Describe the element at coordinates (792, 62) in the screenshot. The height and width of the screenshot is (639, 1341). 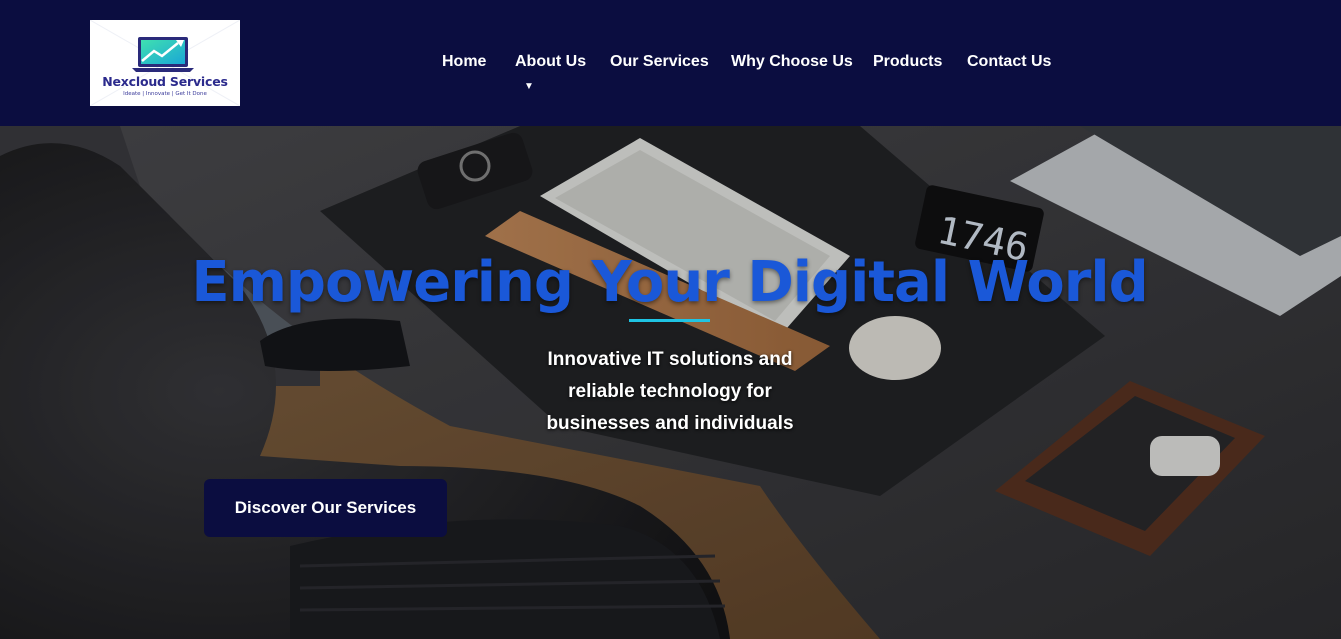
I see `nav-why-choose-us: Why Choose Us` at that location.